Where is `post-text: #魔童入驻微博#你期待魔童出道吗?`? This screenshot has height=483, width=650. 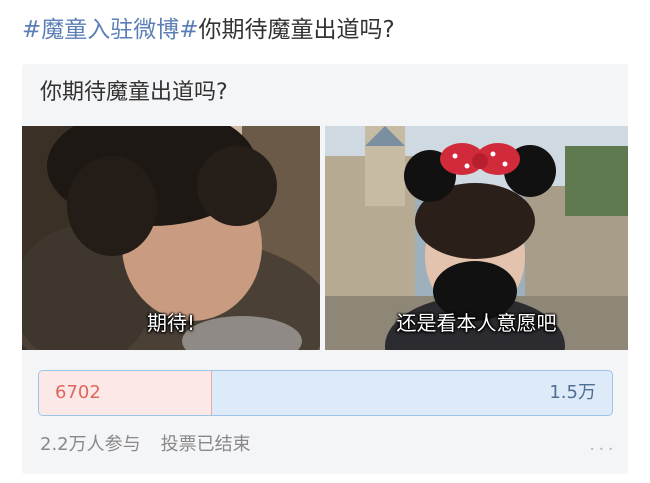 post-text: #魔童入驻微博#你期待魔童出道吗? is located at coordinates (208, 30).